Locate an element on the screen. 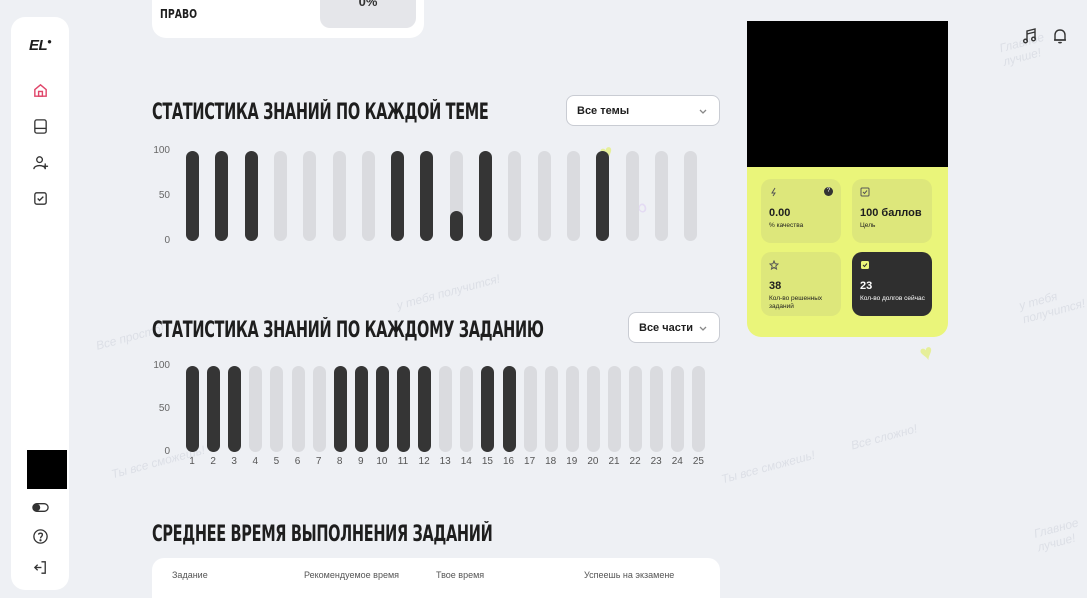 The width and height of the screenshot is (1087, 598). x-tick-label: 6 is located at coordinates (297, 461).